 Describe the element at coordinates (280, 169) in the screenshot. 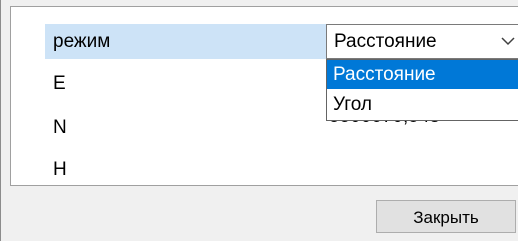

I see `property-row-h: H` at that location.